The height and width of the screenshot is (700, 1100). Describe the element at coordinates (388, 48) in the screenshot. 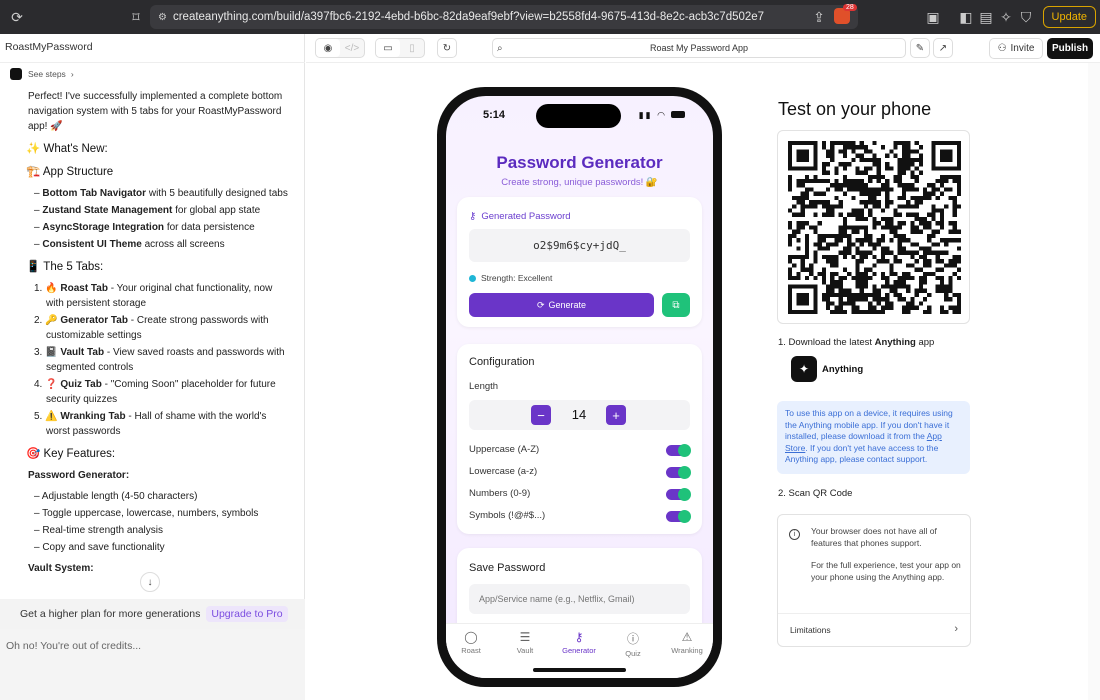

I see `desktop-view-button: ▭` at that location.